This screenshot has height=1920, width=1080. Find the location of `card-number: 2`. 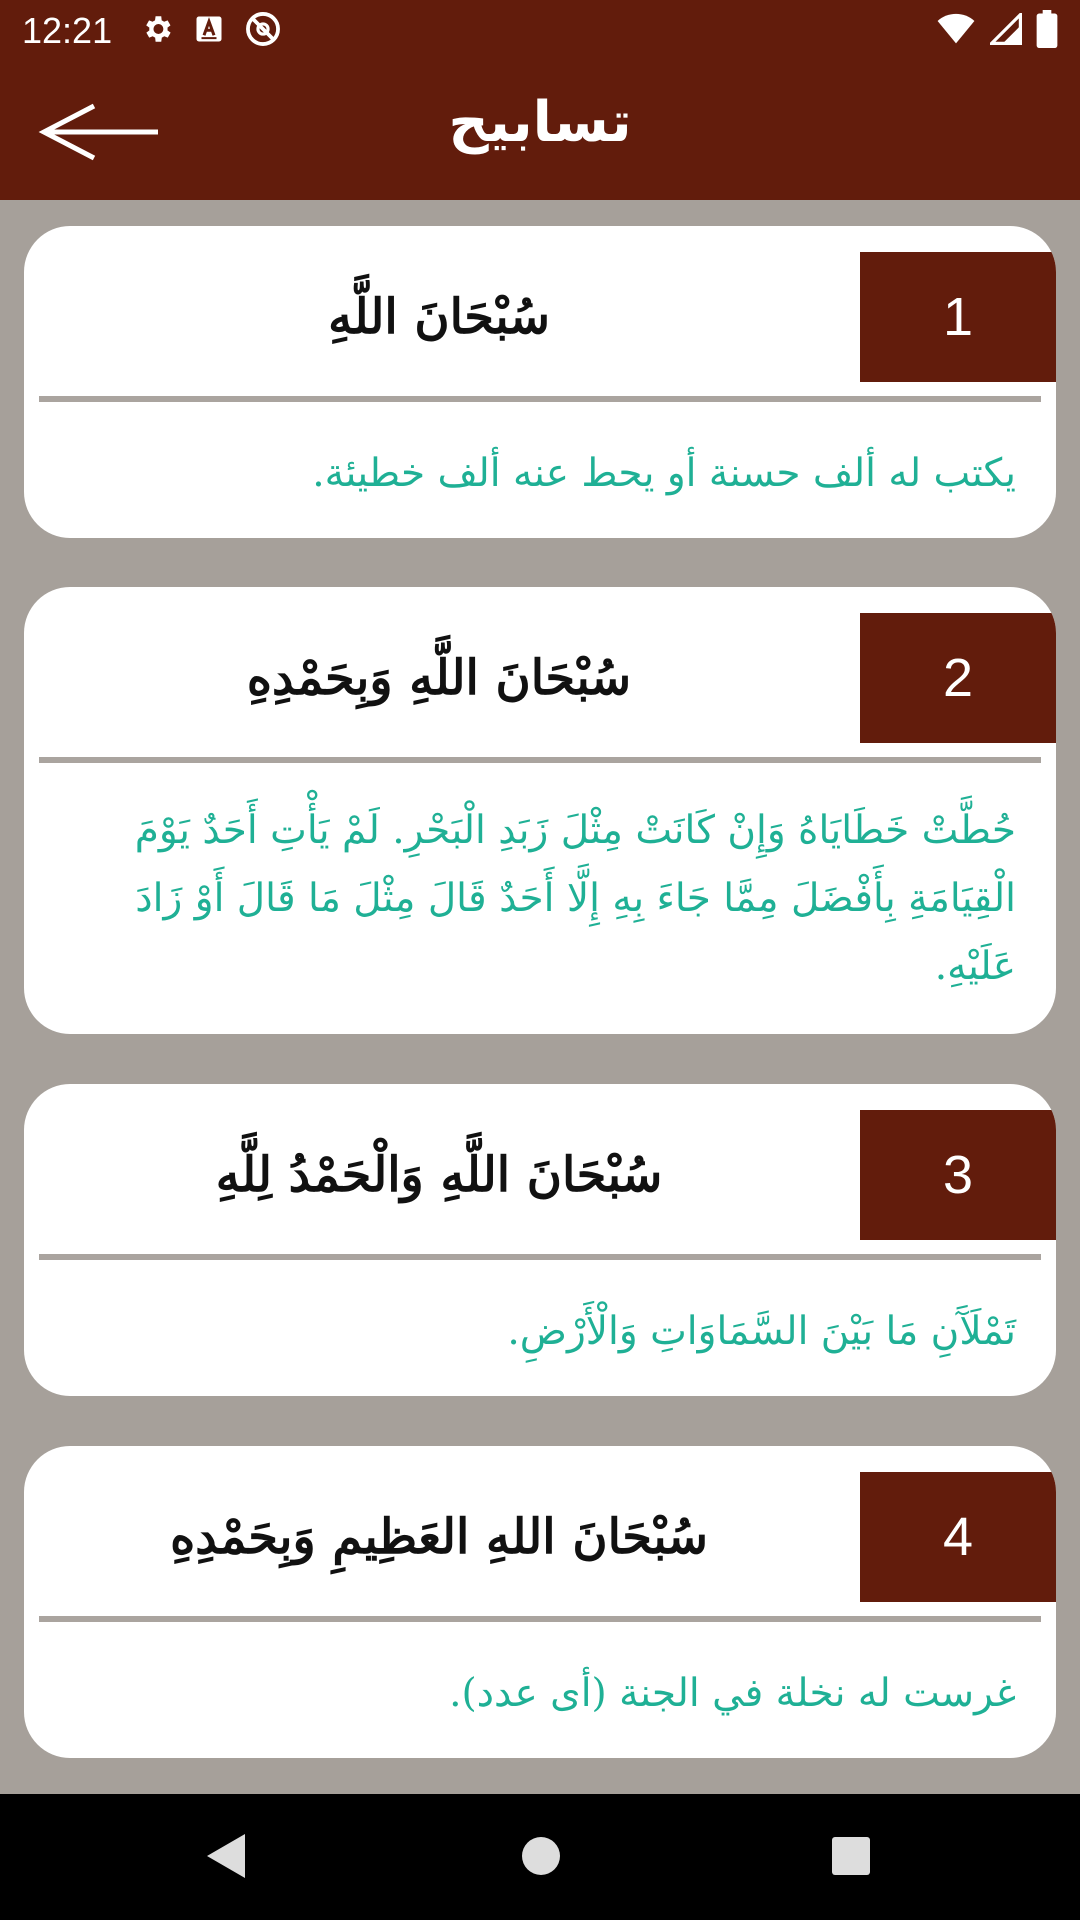

card-number: 2 is located at coordinates (958, 678).